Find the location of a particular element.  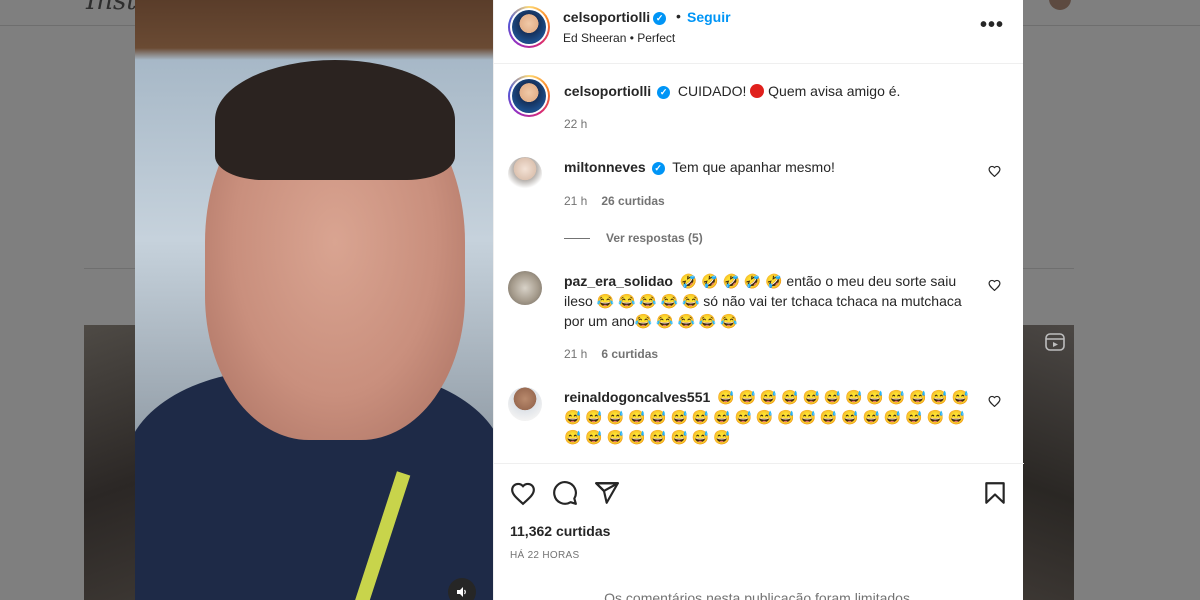

view-replies-button: Ver respostas (5) is located at coordinates (633, 238).